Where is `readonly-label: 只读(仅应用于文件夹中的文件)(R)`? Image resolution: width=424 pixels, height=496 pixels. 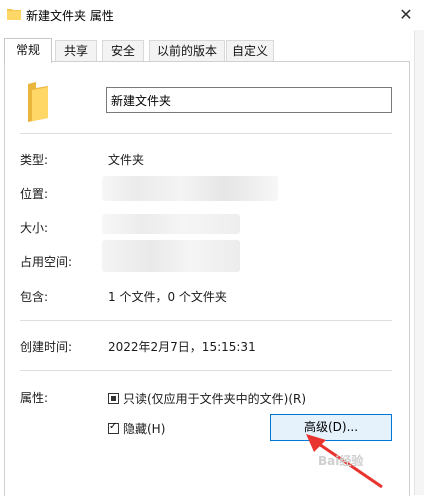
readonly-label: 只读(仅应用于文件夹中的文件)(R) is located at coordinates (215, 399).